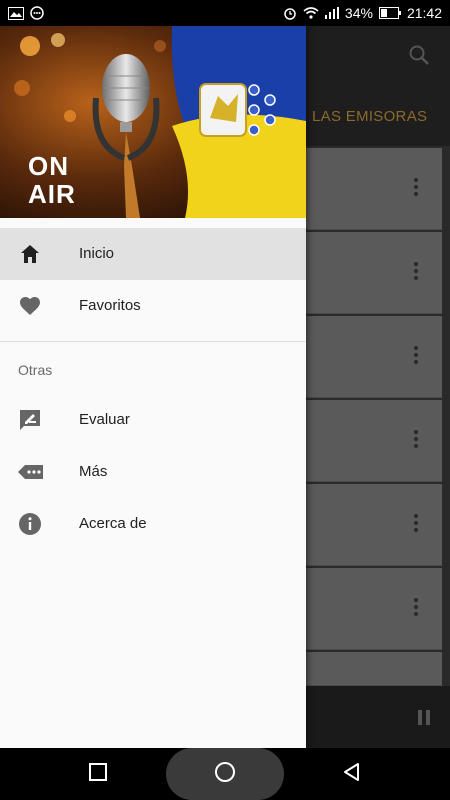 This screenshot has height=800, width=450. Describe the element at coordinates (30, 306) in the screenshot. I see `heart-icon` at that location.